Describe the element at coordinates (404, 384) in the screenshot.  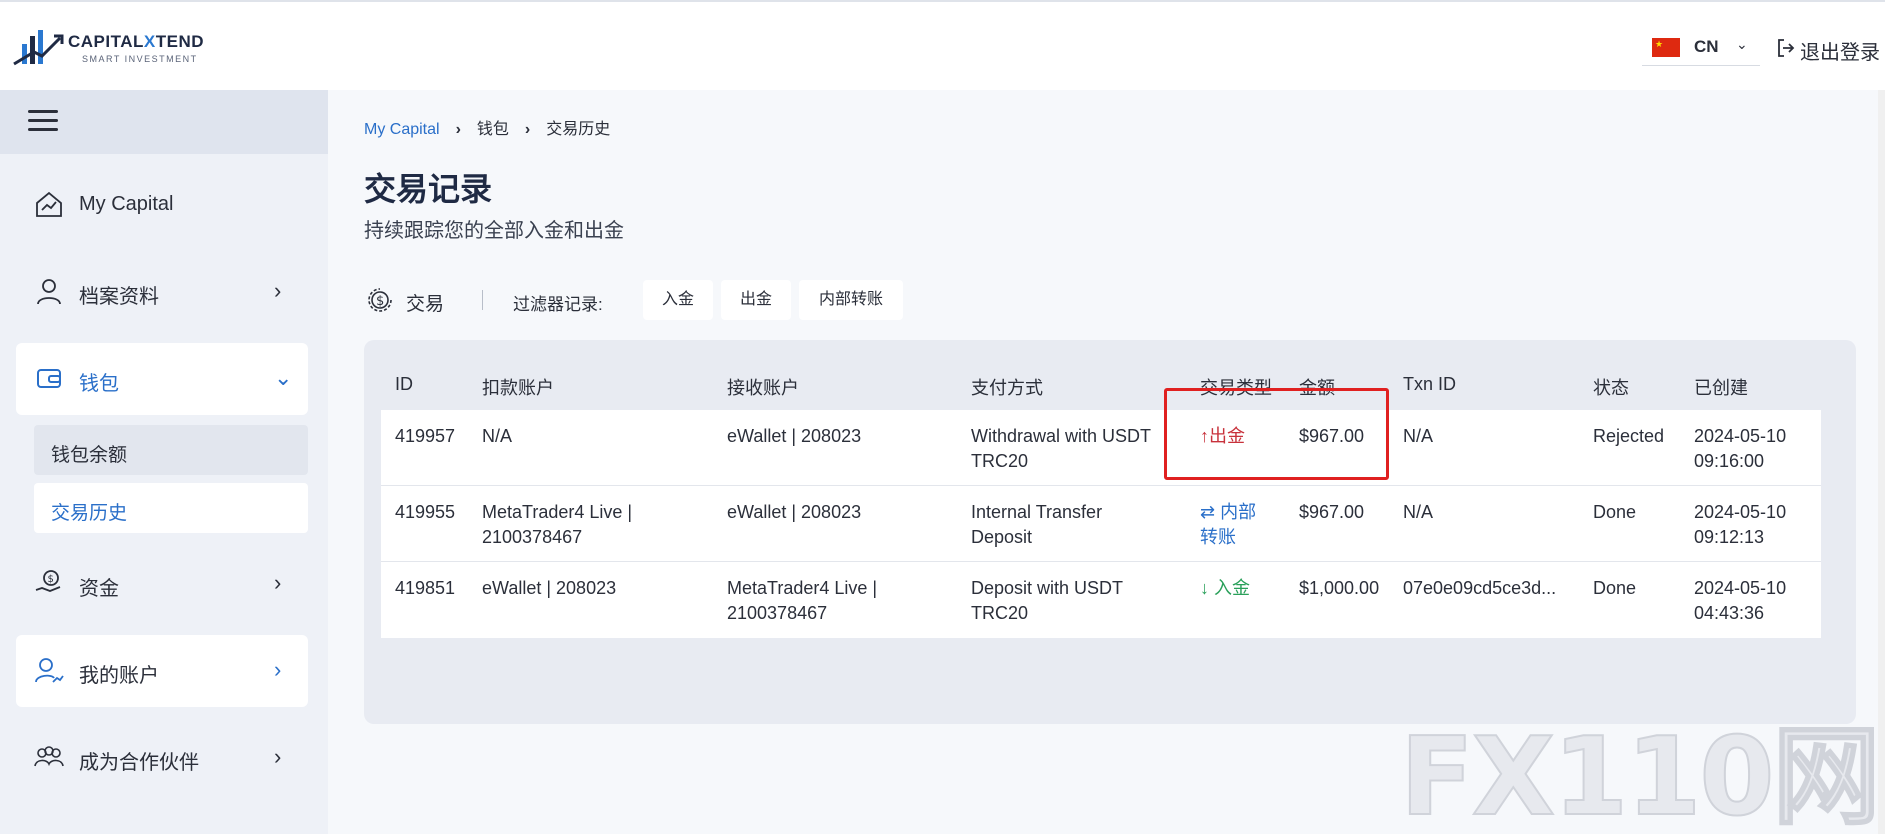
I see `column-header-id: ID` at that location.